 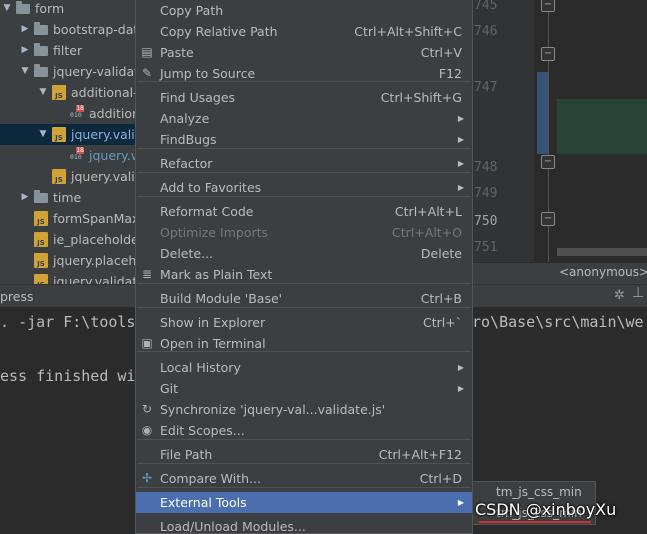 I want to click on menu-item-refactor: Refactor ▶, so click(x=304, y=163).